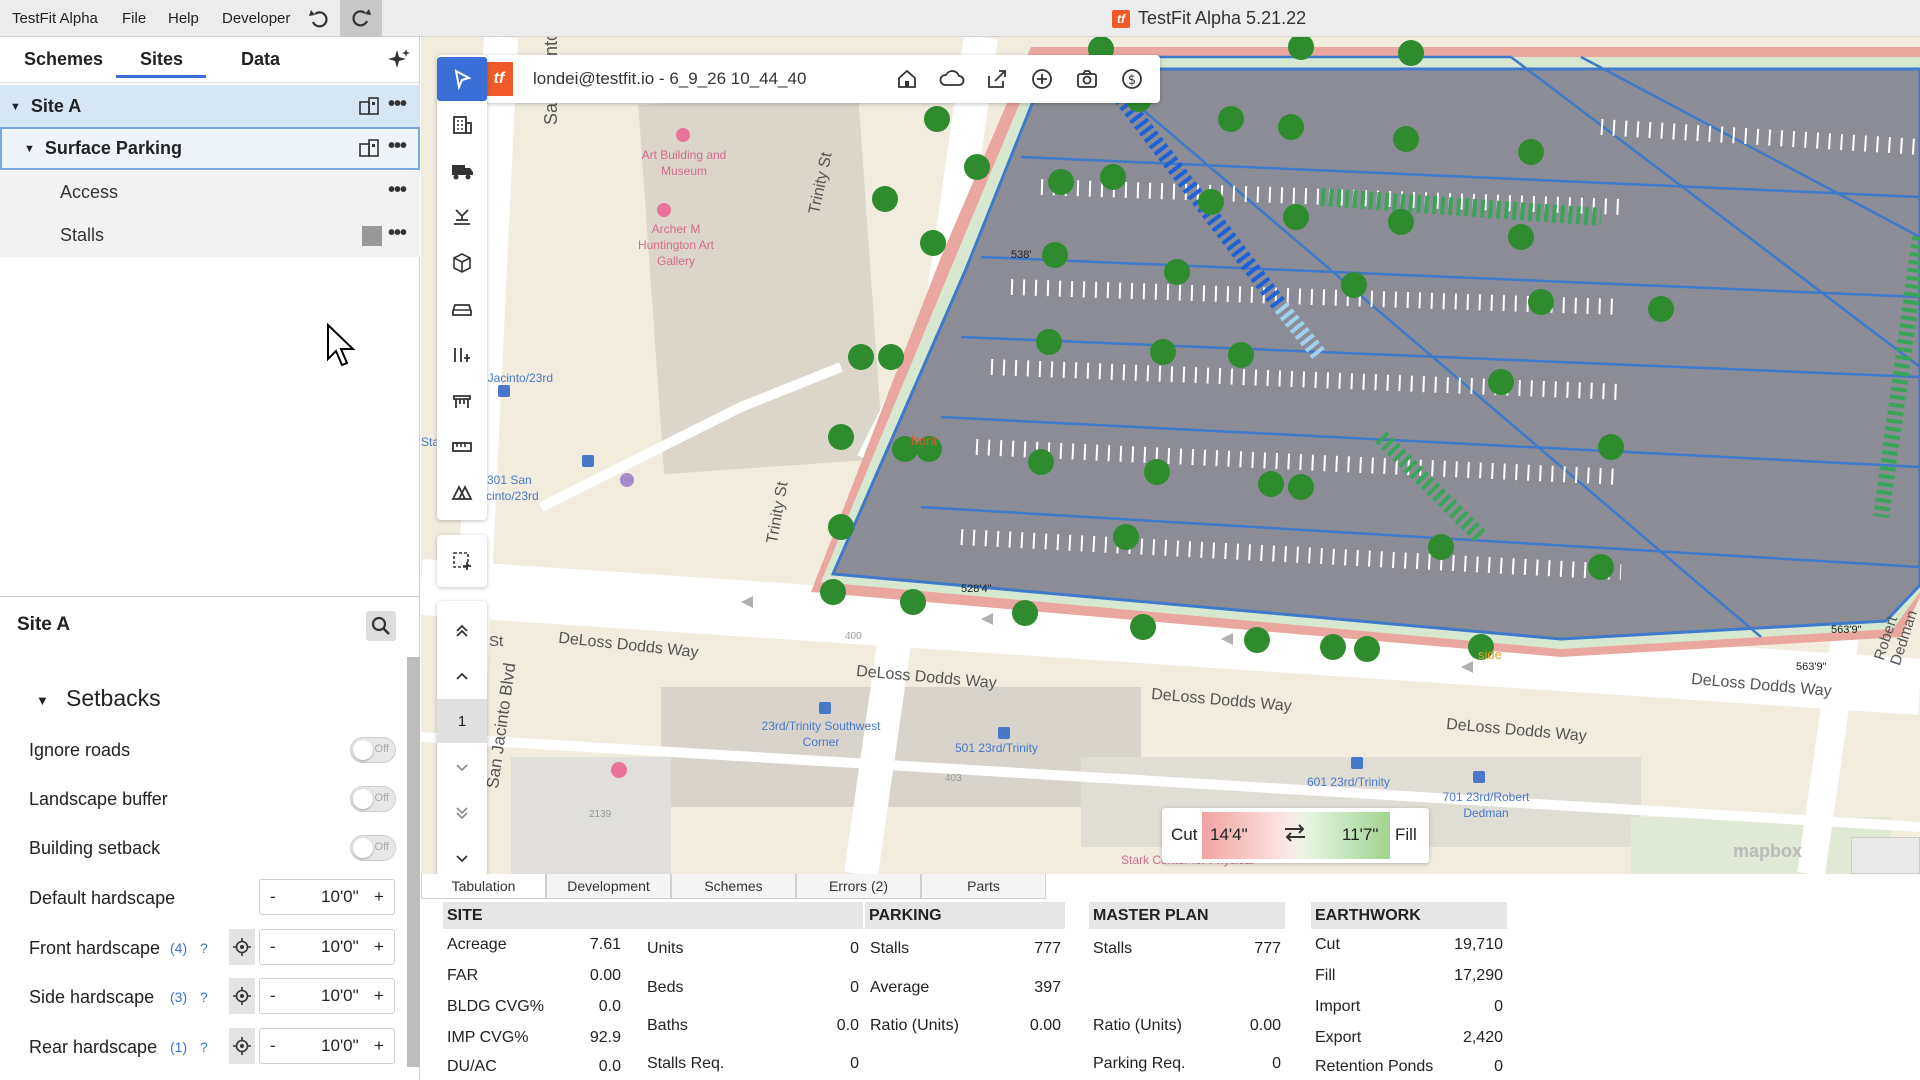  What do you see at coordinates (319, 19) in the screenshot?
I see `undo-icon` at bounding box center [319, 19].